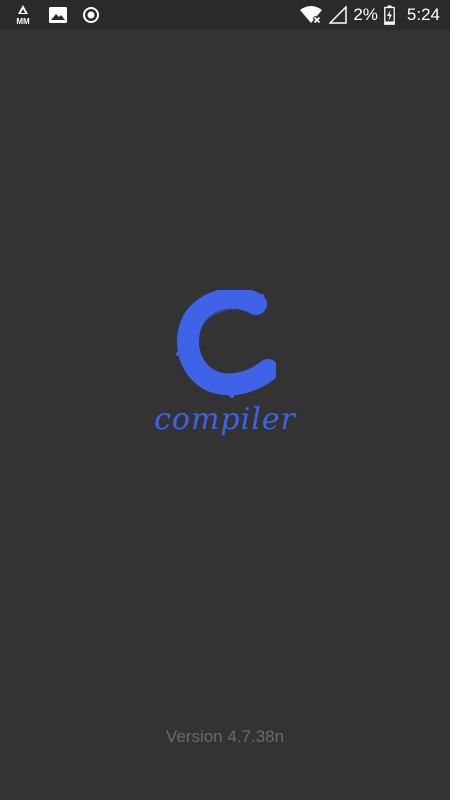 The image size is (450, 800). What do you see at coordinates (91, 15) in the screenshot?
I see `record-circle-icon` at bounding box center [91, 15].